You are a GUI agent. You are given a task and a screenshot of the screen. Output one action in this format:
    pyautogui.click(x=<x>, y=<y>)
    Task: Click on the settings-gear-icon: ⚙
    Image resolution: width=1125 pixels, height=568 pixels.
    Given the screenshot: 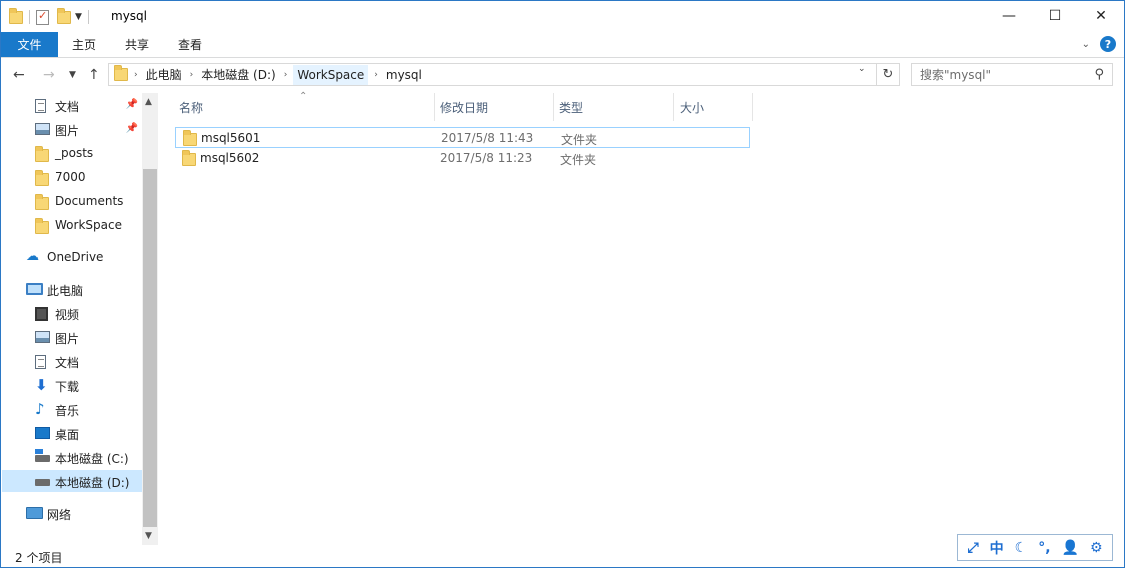 What is the action you would take?
    pyautogui.click(x=1096, y=548)
    